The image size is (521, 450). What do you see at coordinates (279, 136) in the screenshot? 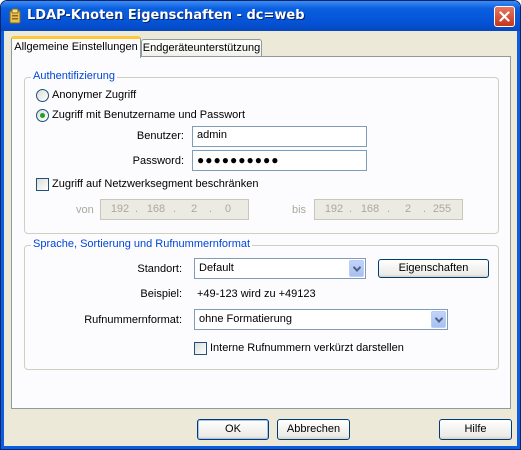
I see `user-input: admin` at bounding box center [279, 136].